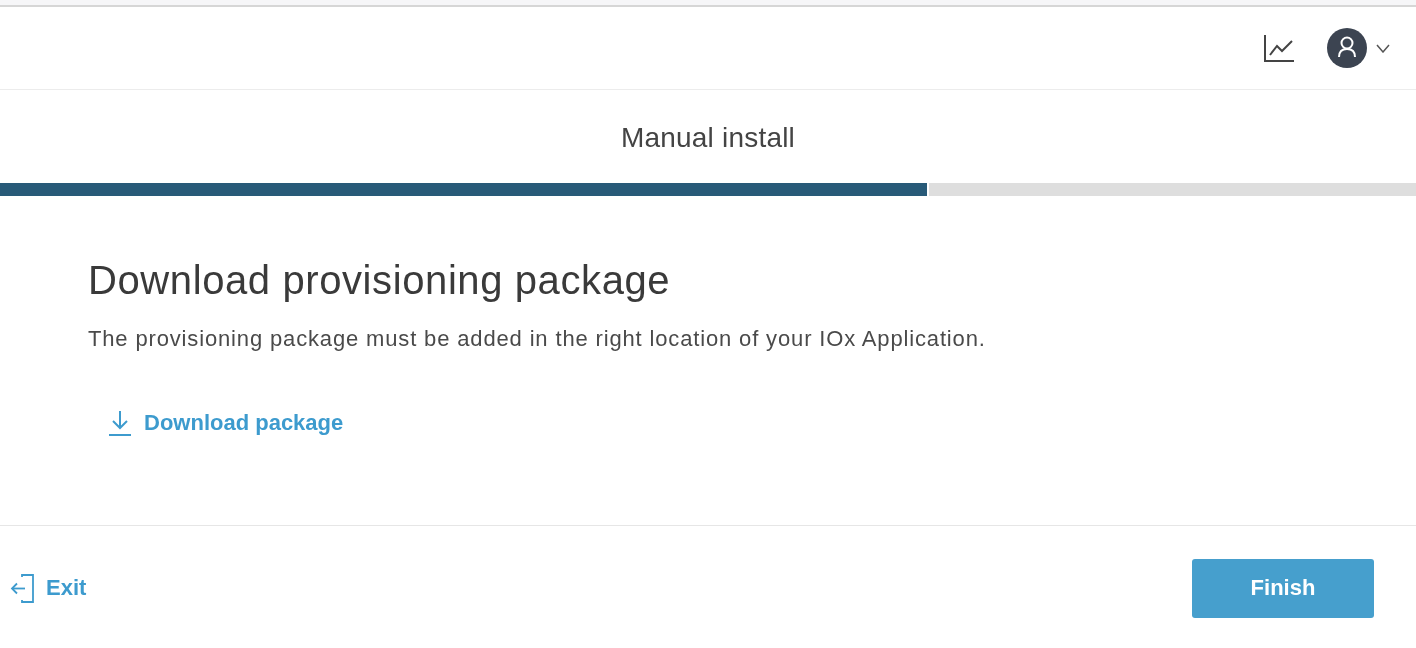  Describe the element at coordinates (1279, 48) in the screenshot. I see `chart-icon` at that location.